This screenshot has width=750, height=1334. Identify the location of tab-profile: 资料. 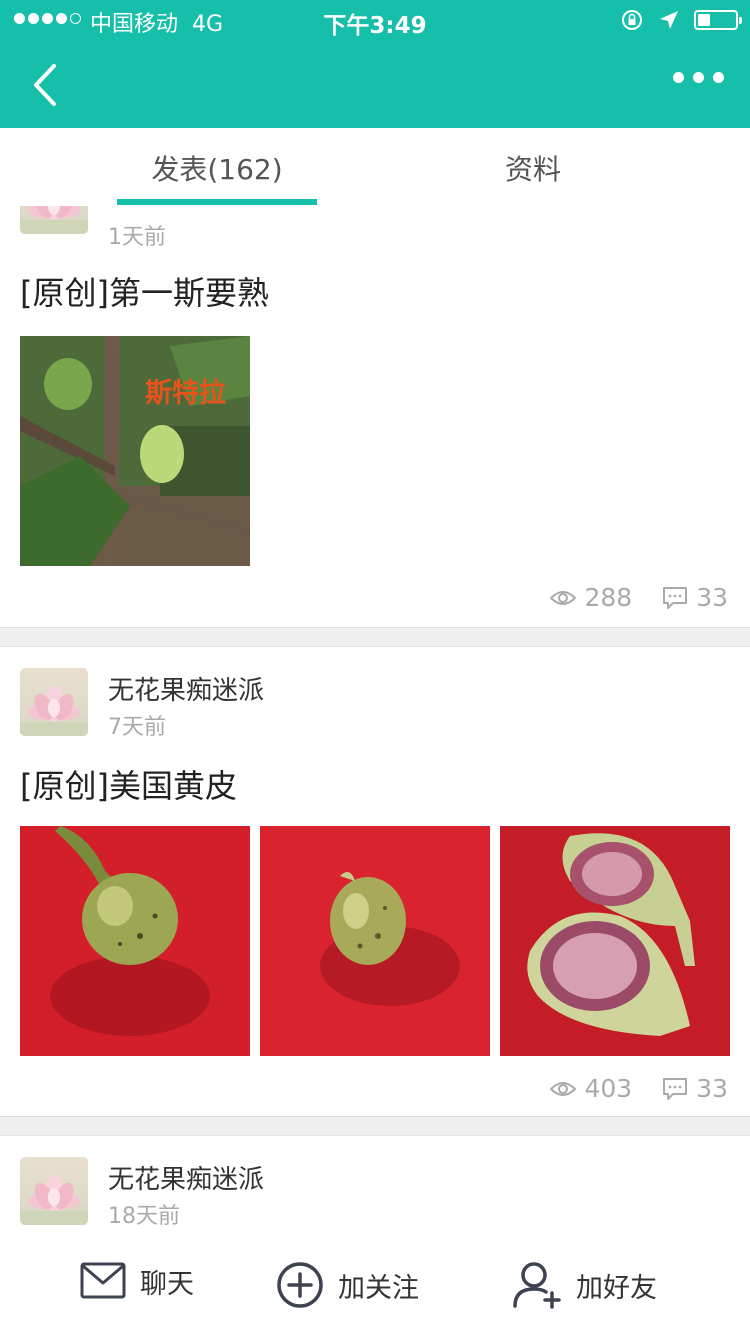
(533, 168).